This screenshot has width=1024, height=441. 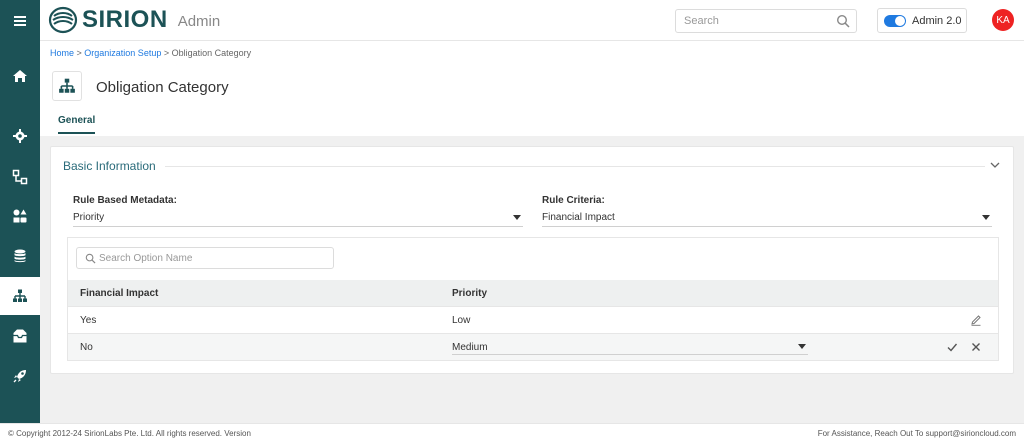 I want to click on global-search, so click(x=766, y=21).